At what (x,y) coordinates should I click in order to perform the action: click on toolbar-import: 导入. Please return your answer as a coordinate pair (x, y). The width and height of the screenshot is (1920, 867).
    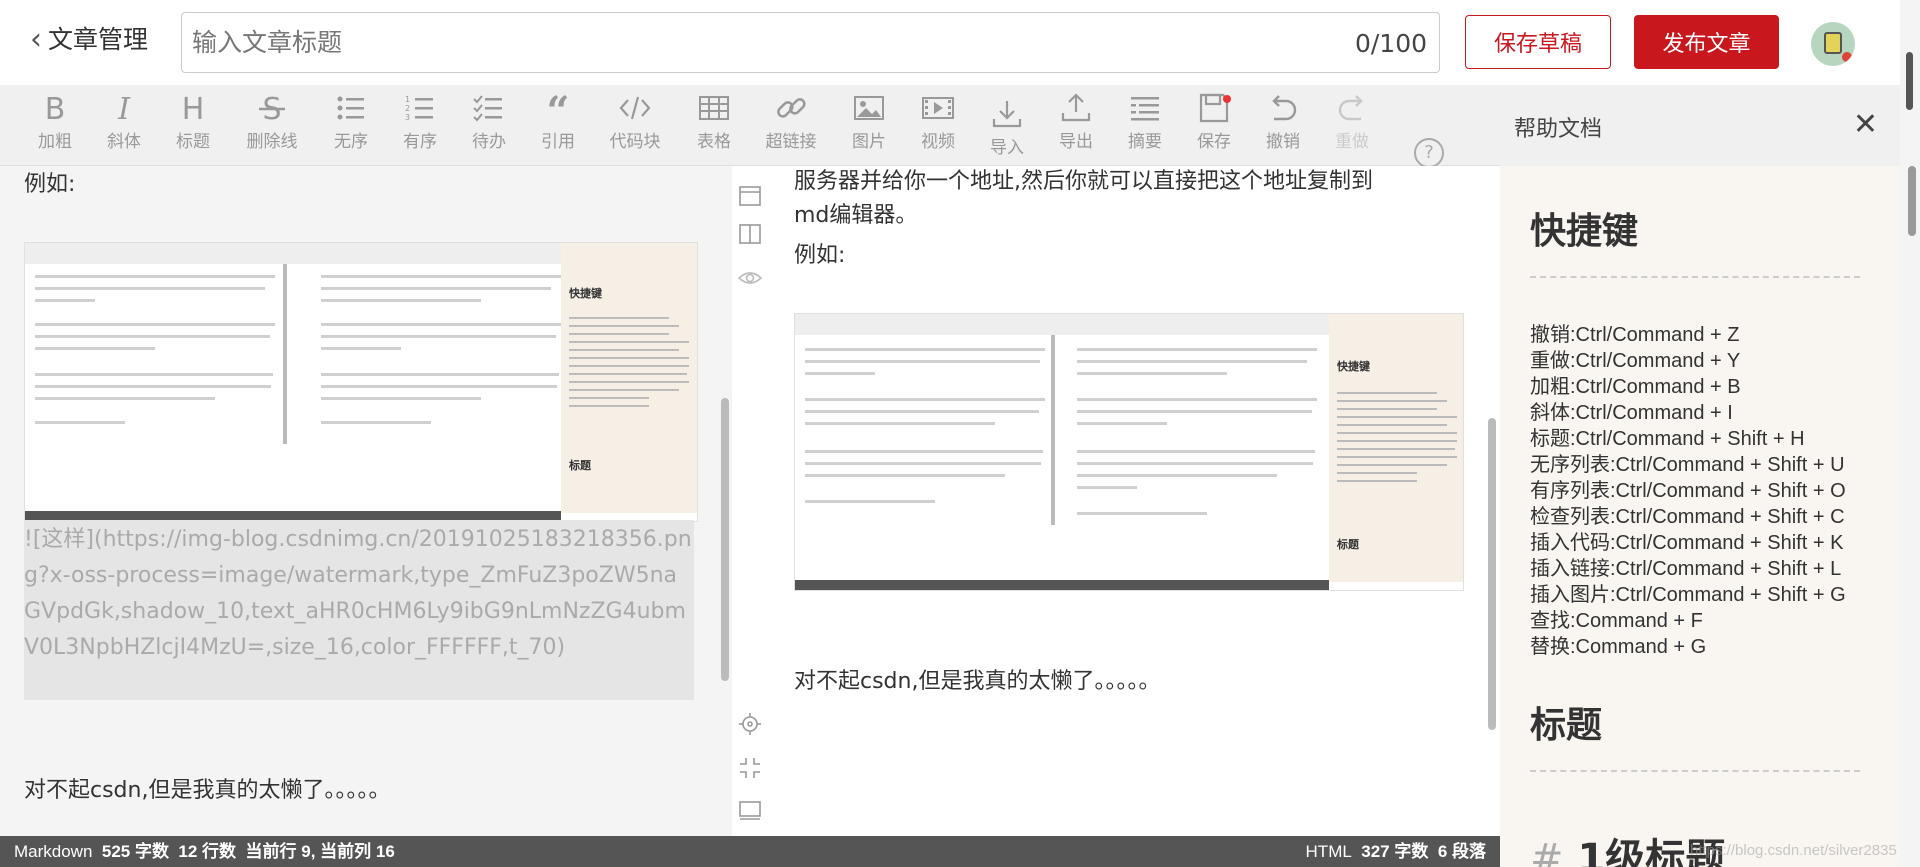
    Looking at the image, I should click on (1007, 127).